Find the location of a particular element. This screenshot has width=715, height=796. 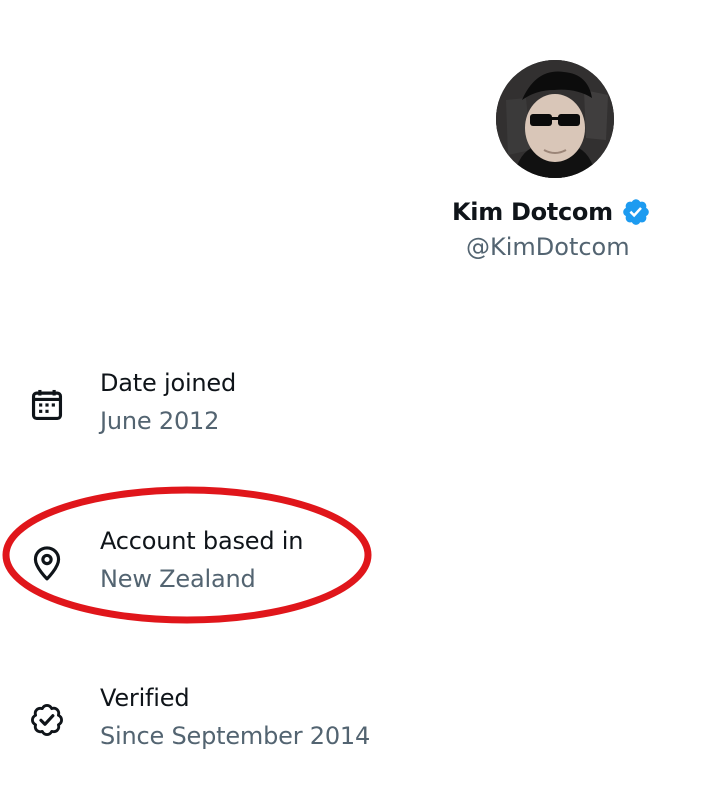

location-pin-icon is located at coordinates (47, 563).